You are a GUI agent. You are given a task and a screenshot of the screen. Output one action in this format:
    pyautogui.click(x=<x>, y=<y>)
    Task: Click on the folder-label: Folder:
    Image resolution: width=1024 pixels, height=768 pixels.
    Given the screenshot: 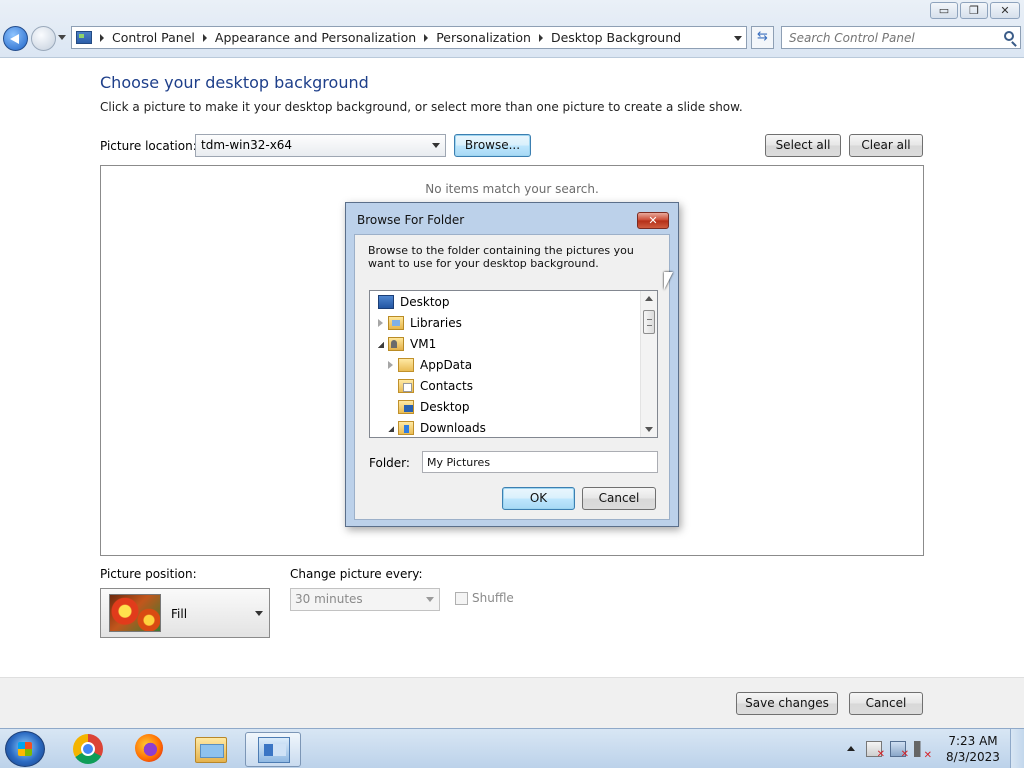 What is the action you would take?
    pyautogui.click(x=389, y=463)
    